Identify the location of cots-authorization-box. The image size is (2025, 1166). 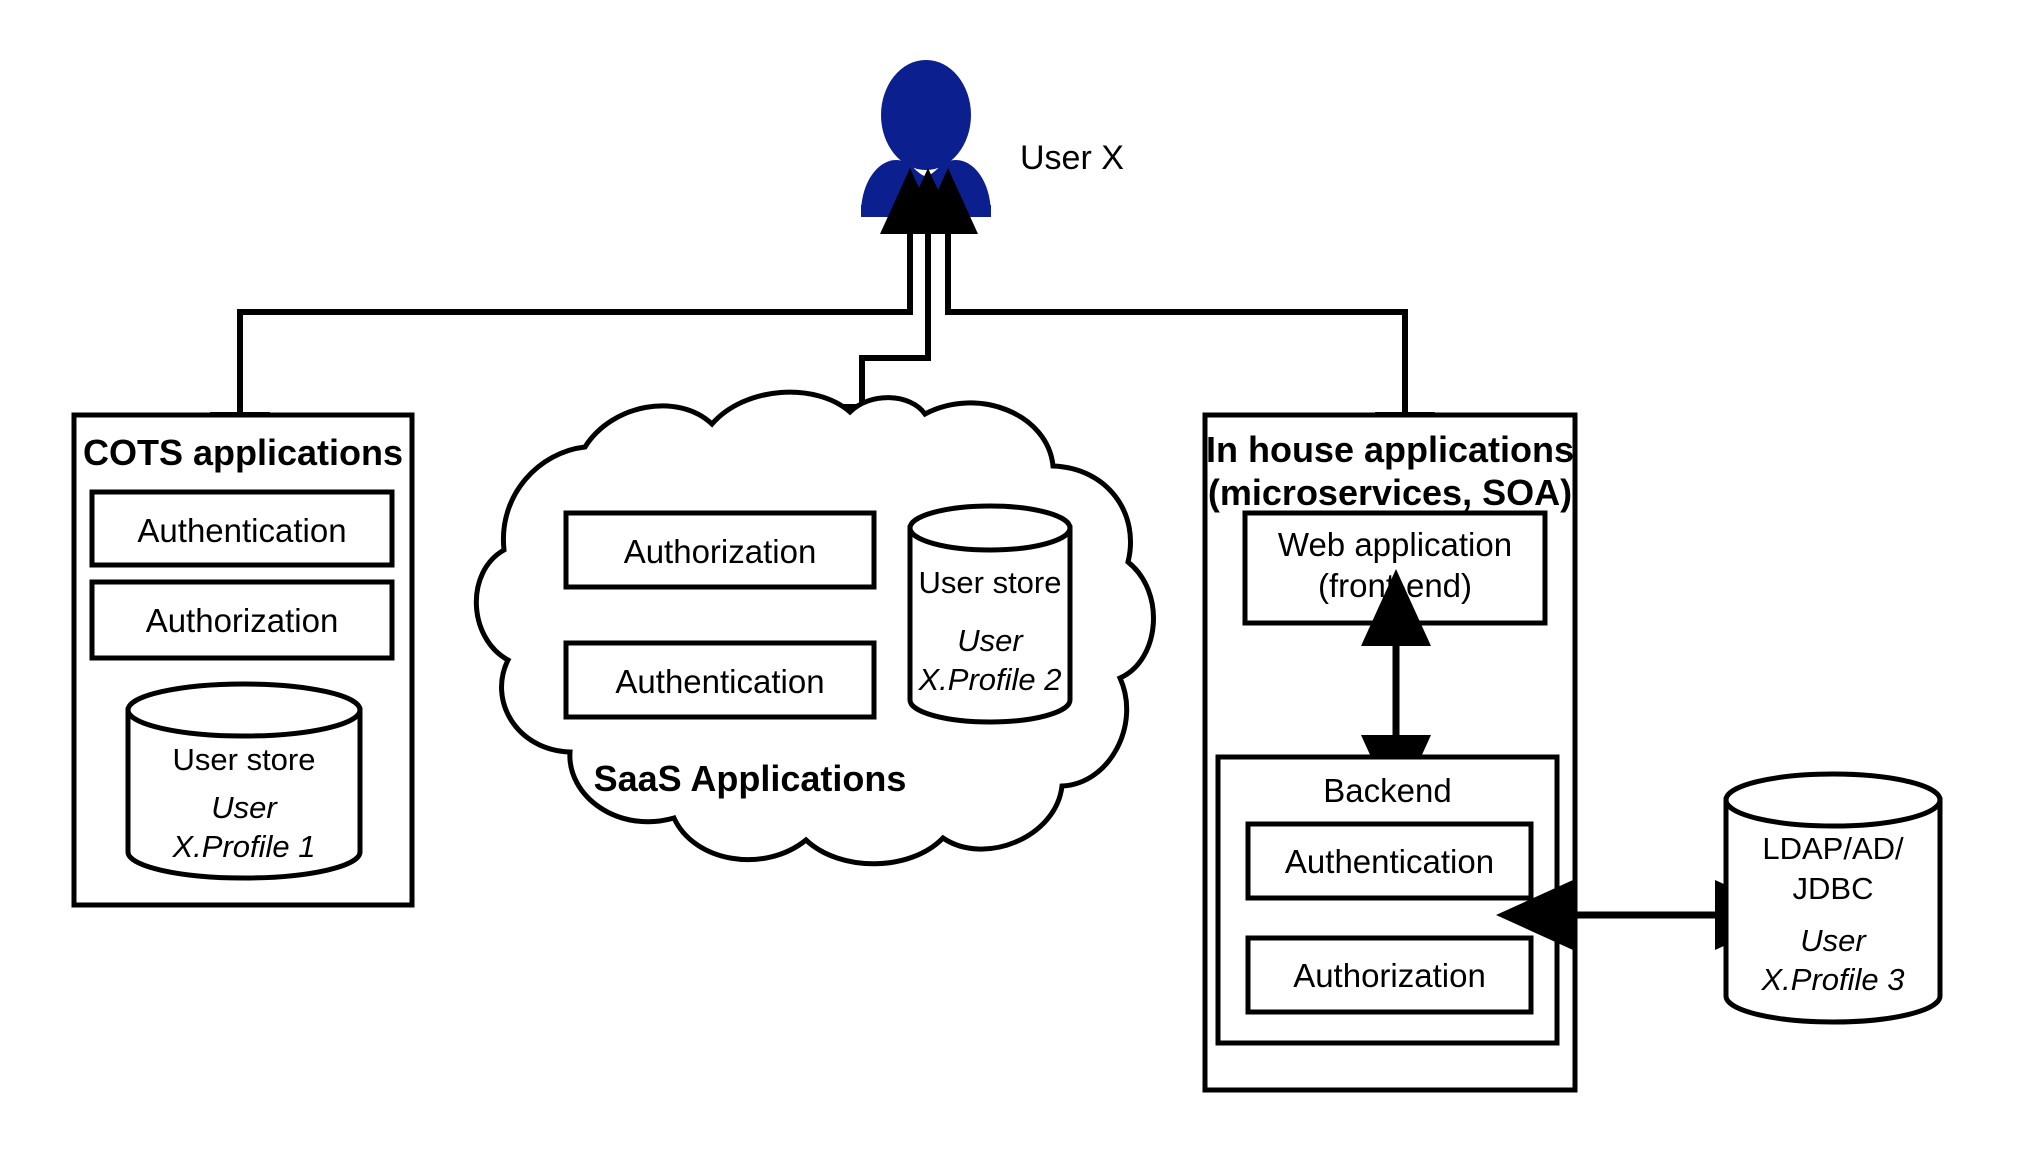
(242, 620).